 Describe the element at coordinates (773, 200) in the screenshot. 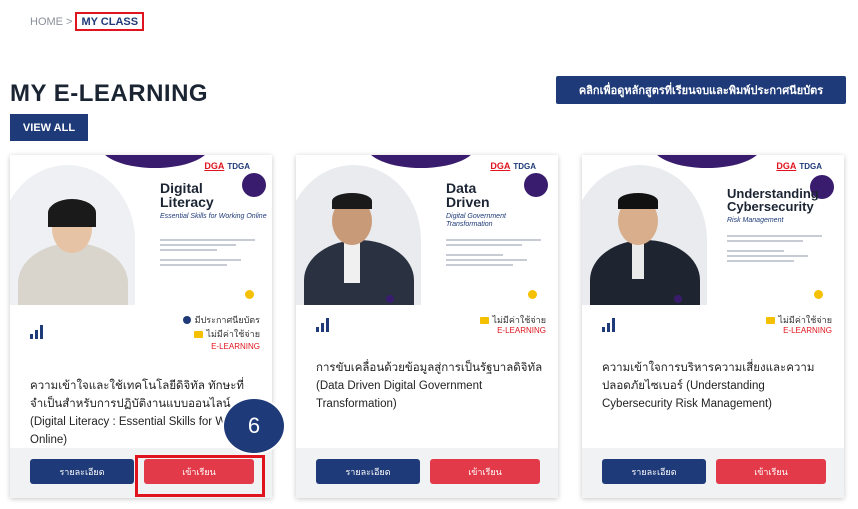

I see `thumbnail-title: Understanding Cybersecurity` at that location.